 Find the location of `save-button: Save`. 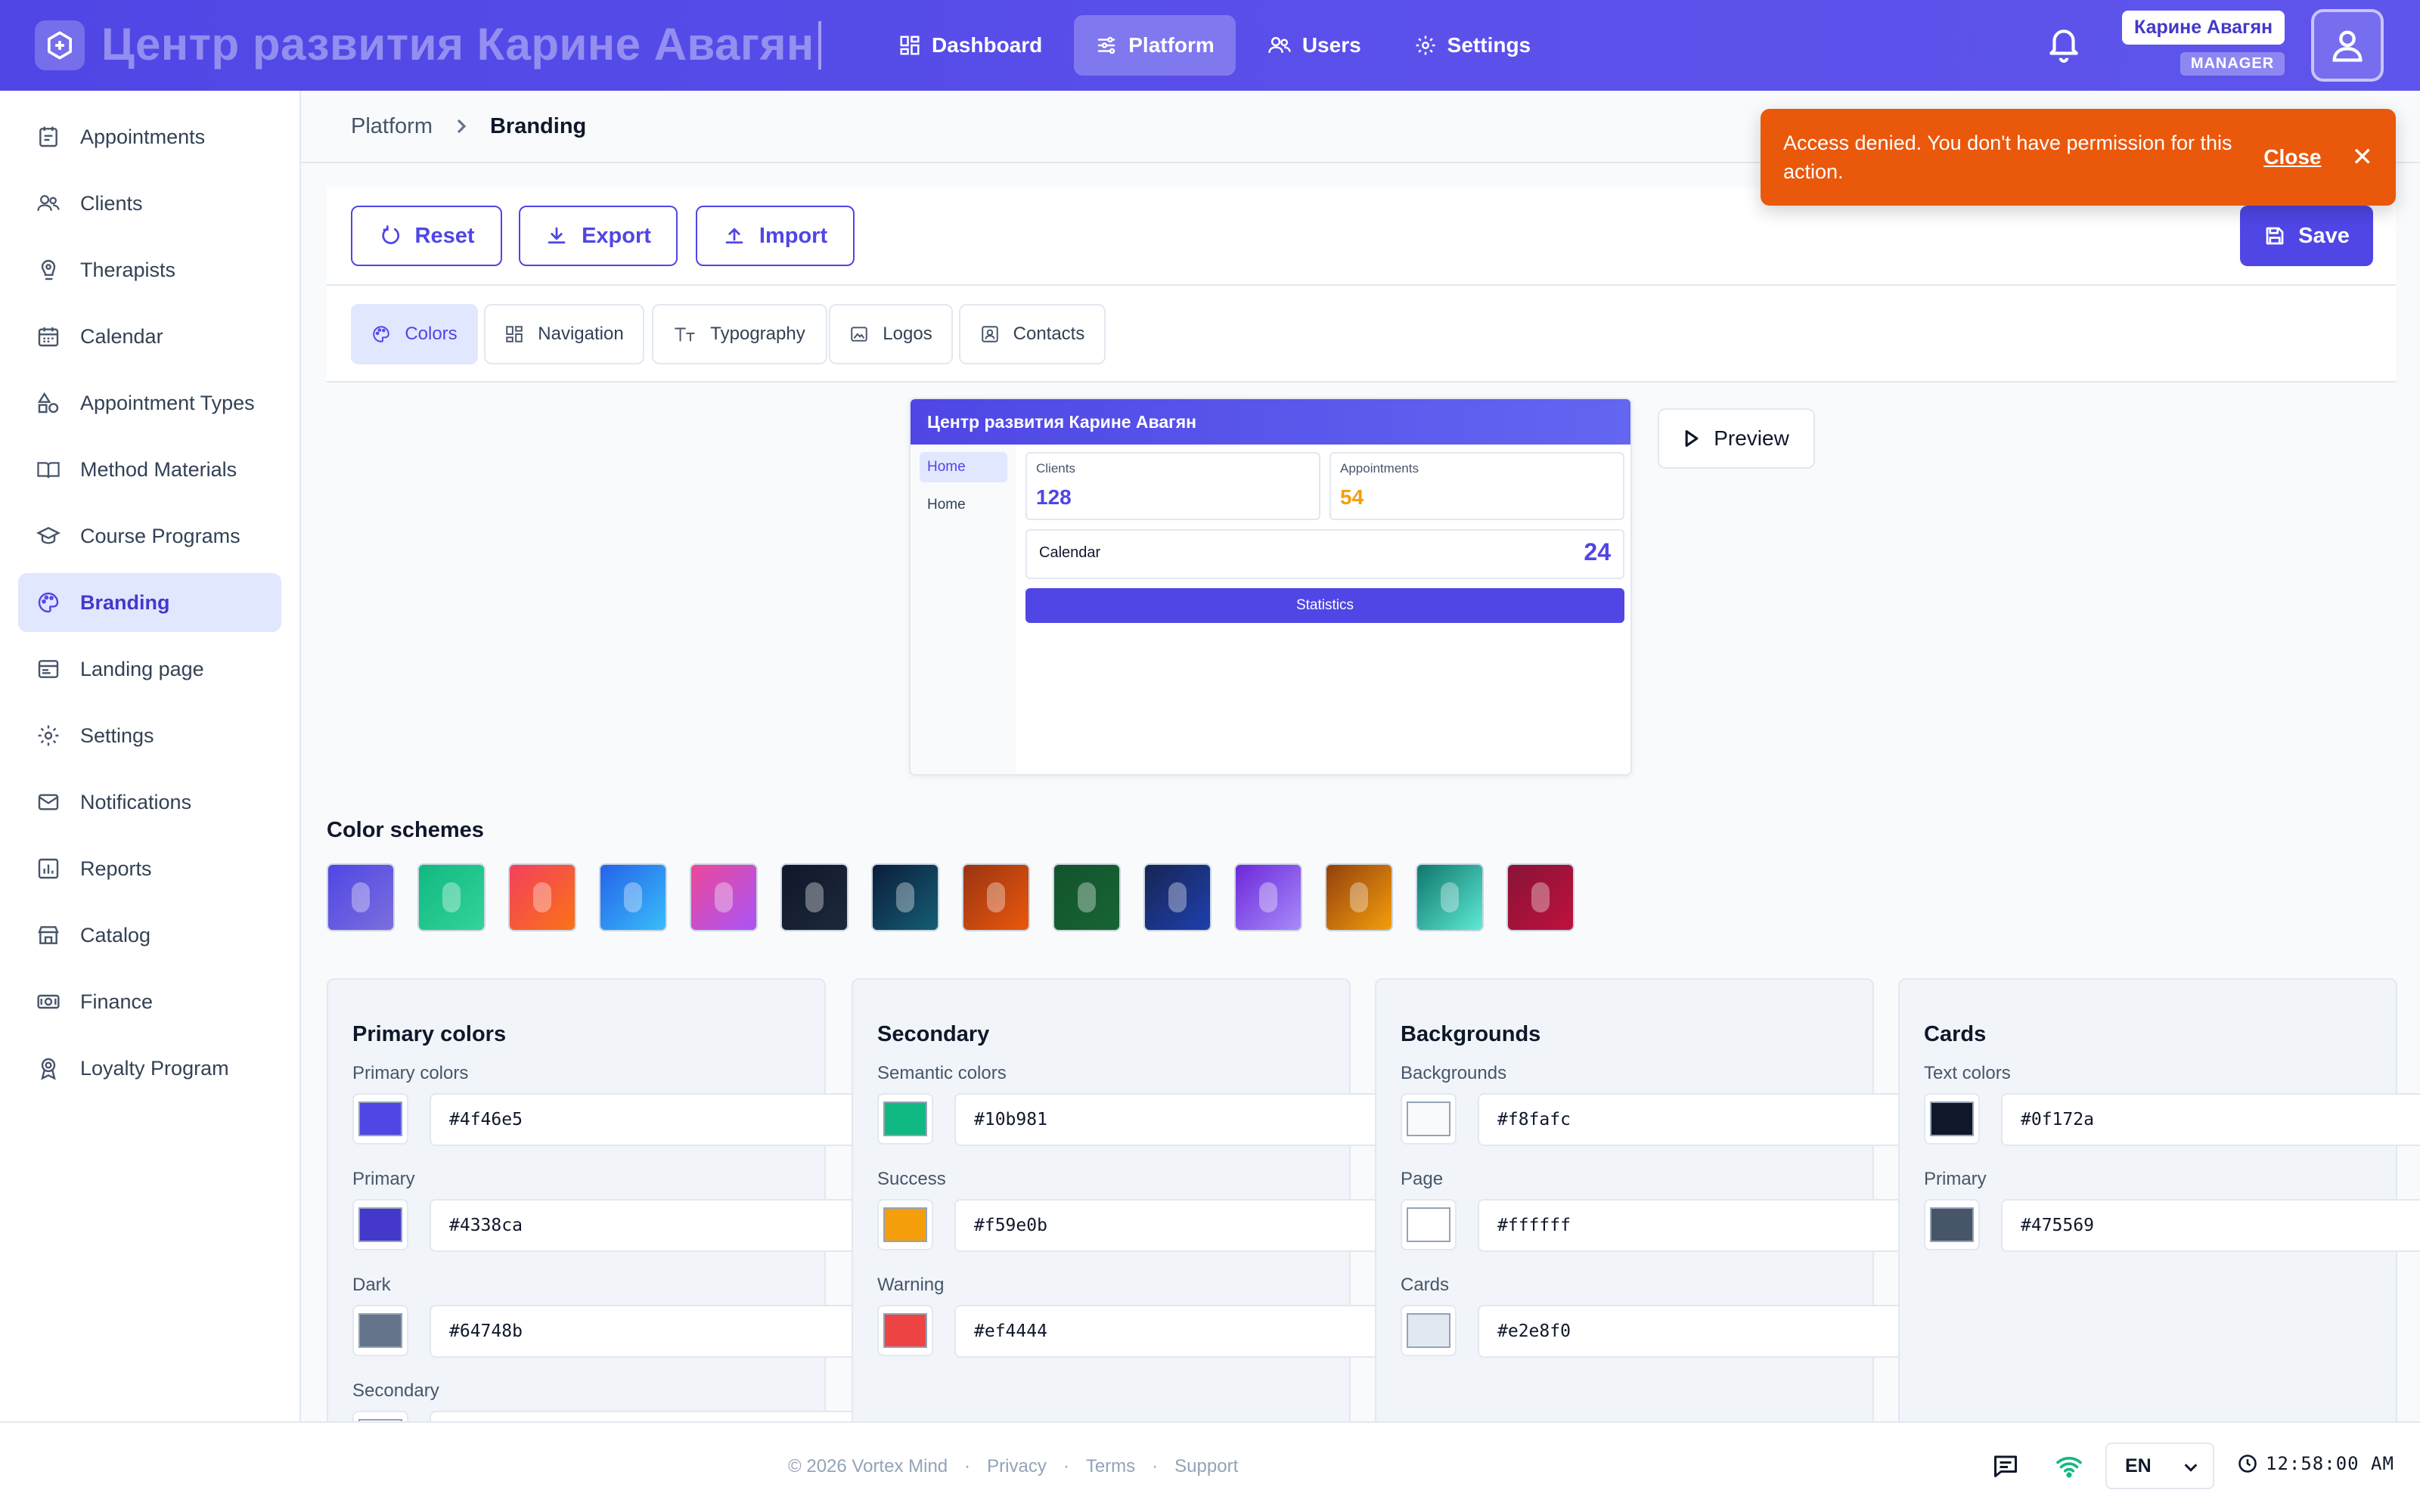

save-button: Save is located at coordinates (2306, 236).